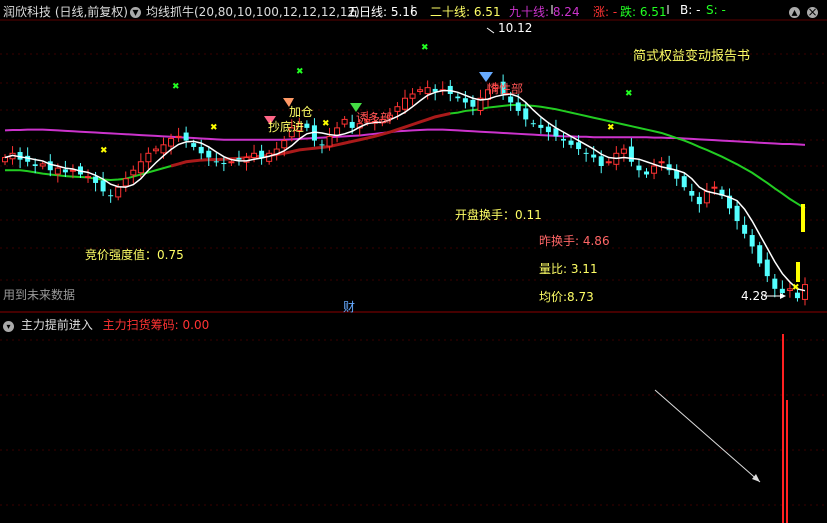 The image size is (827, 523). I want to click on sub-indicator-value: 主力扫货筹码: 0.00, so click(156, 325).